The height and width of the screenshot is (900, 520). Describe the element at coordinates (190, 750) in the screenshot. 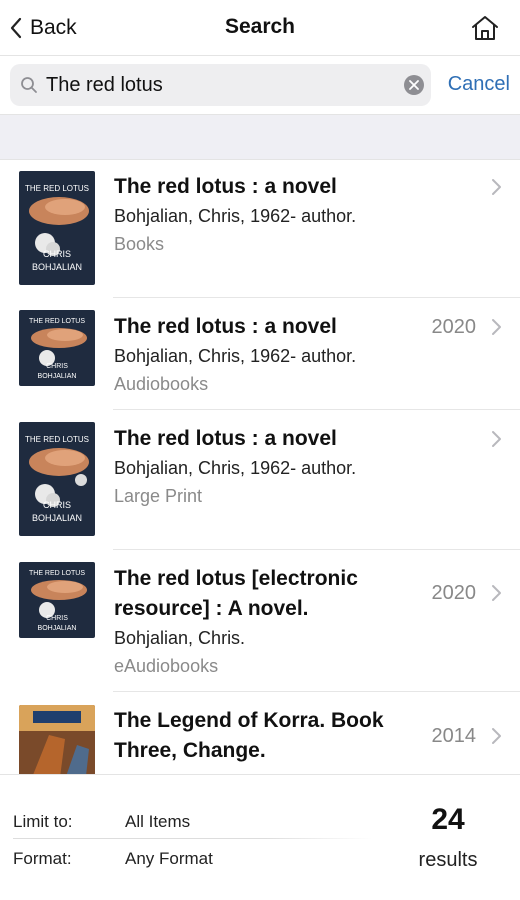

I see `result-title-line-2: Three, Change.` at that location.